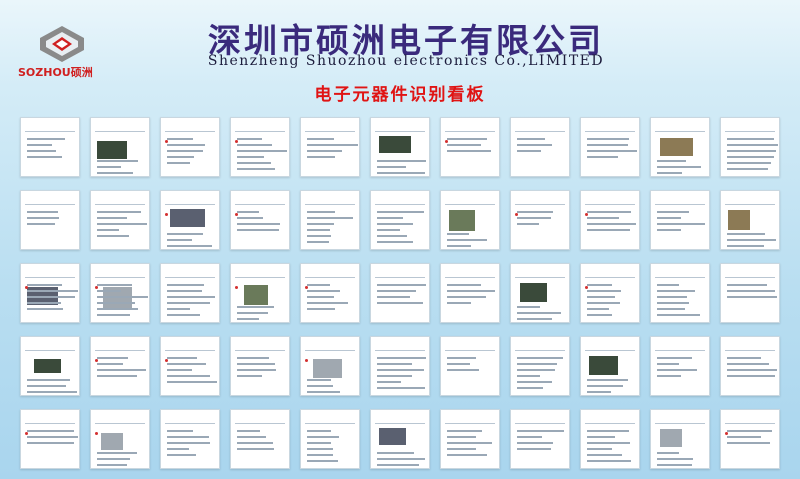  Describe the element at coordinates (400, 95) in the screenshot. I see `board-title: 电子元器件识别看板` at that location.